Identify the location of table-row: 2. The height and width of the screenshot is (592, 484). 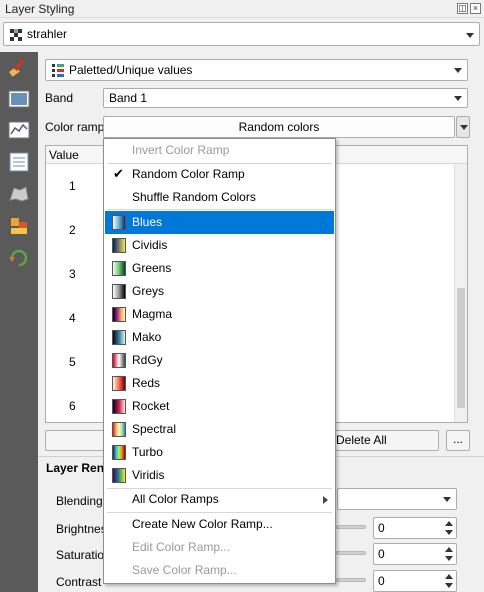
(72, 230).